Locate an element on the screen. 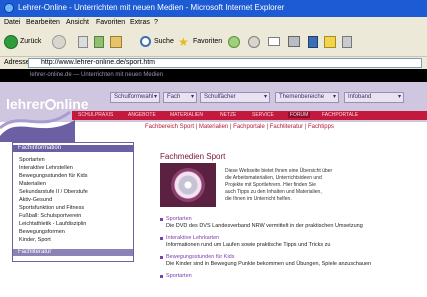 The image size is (427, 297). favorites-label: Favoriten is located at coordinates (207, 45).